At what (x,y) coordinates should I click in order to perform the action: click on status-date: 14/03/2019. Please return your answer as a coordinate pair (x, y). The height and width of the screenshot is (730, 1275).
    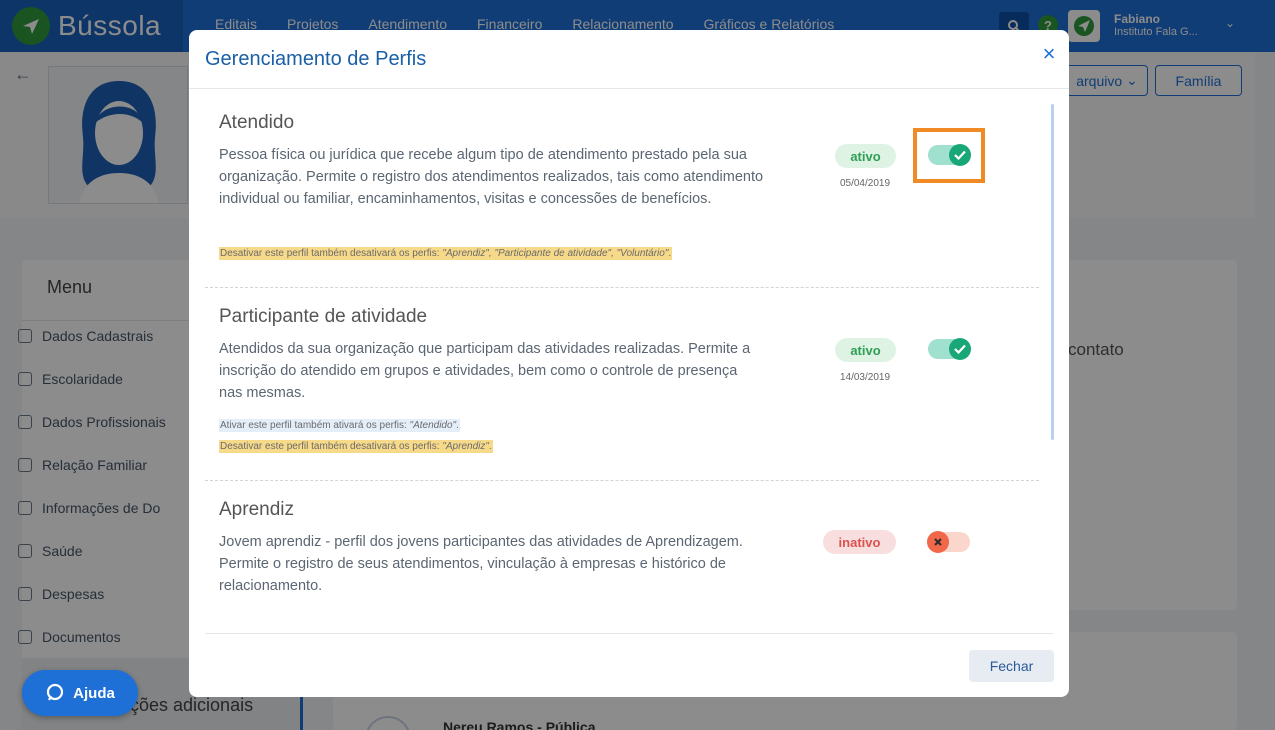
    Looking at the image, I should click on (865, 377).